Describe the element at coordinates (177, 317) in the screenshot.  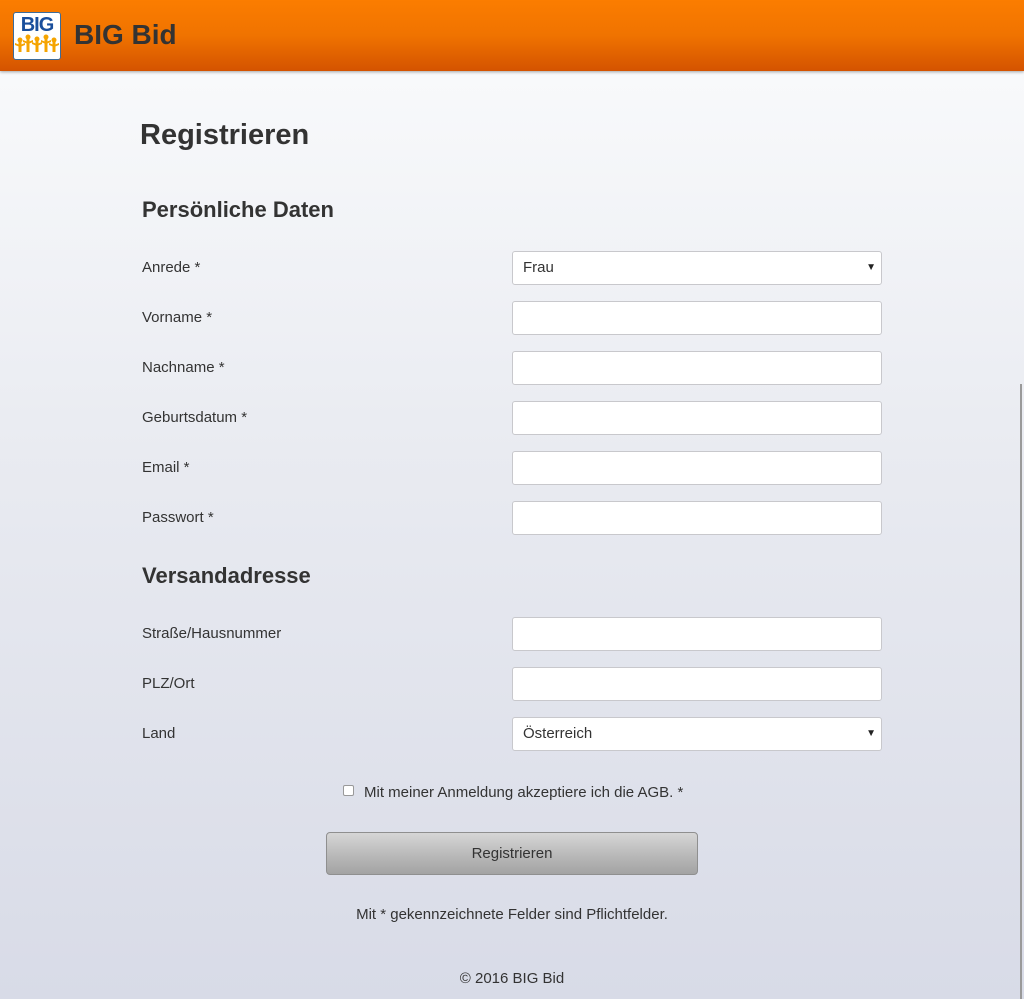
I see `vorname-label: Vorname *` at that location.